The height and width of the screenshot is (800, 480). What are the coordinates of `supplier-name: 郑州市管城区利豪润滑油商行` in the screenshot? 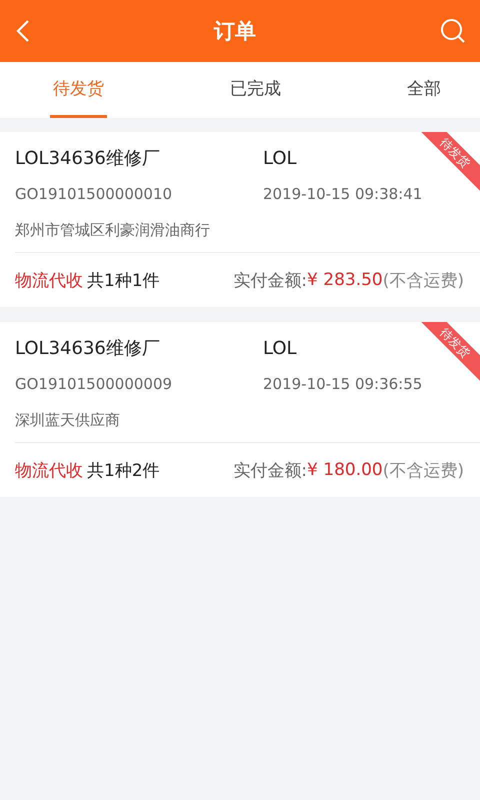 It's located at (112, 230).